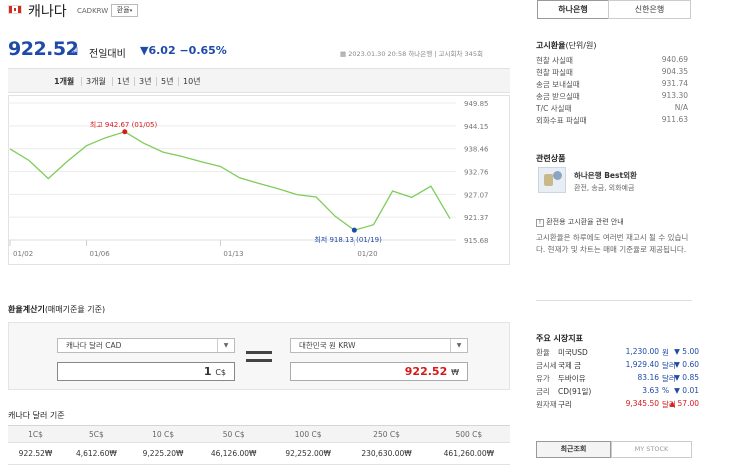 This screenshot has width=743, height=476. Describe the element at coordinates (573, 9) in the screenshot. I see `tab-hana-bank: 하나은행` at that location.